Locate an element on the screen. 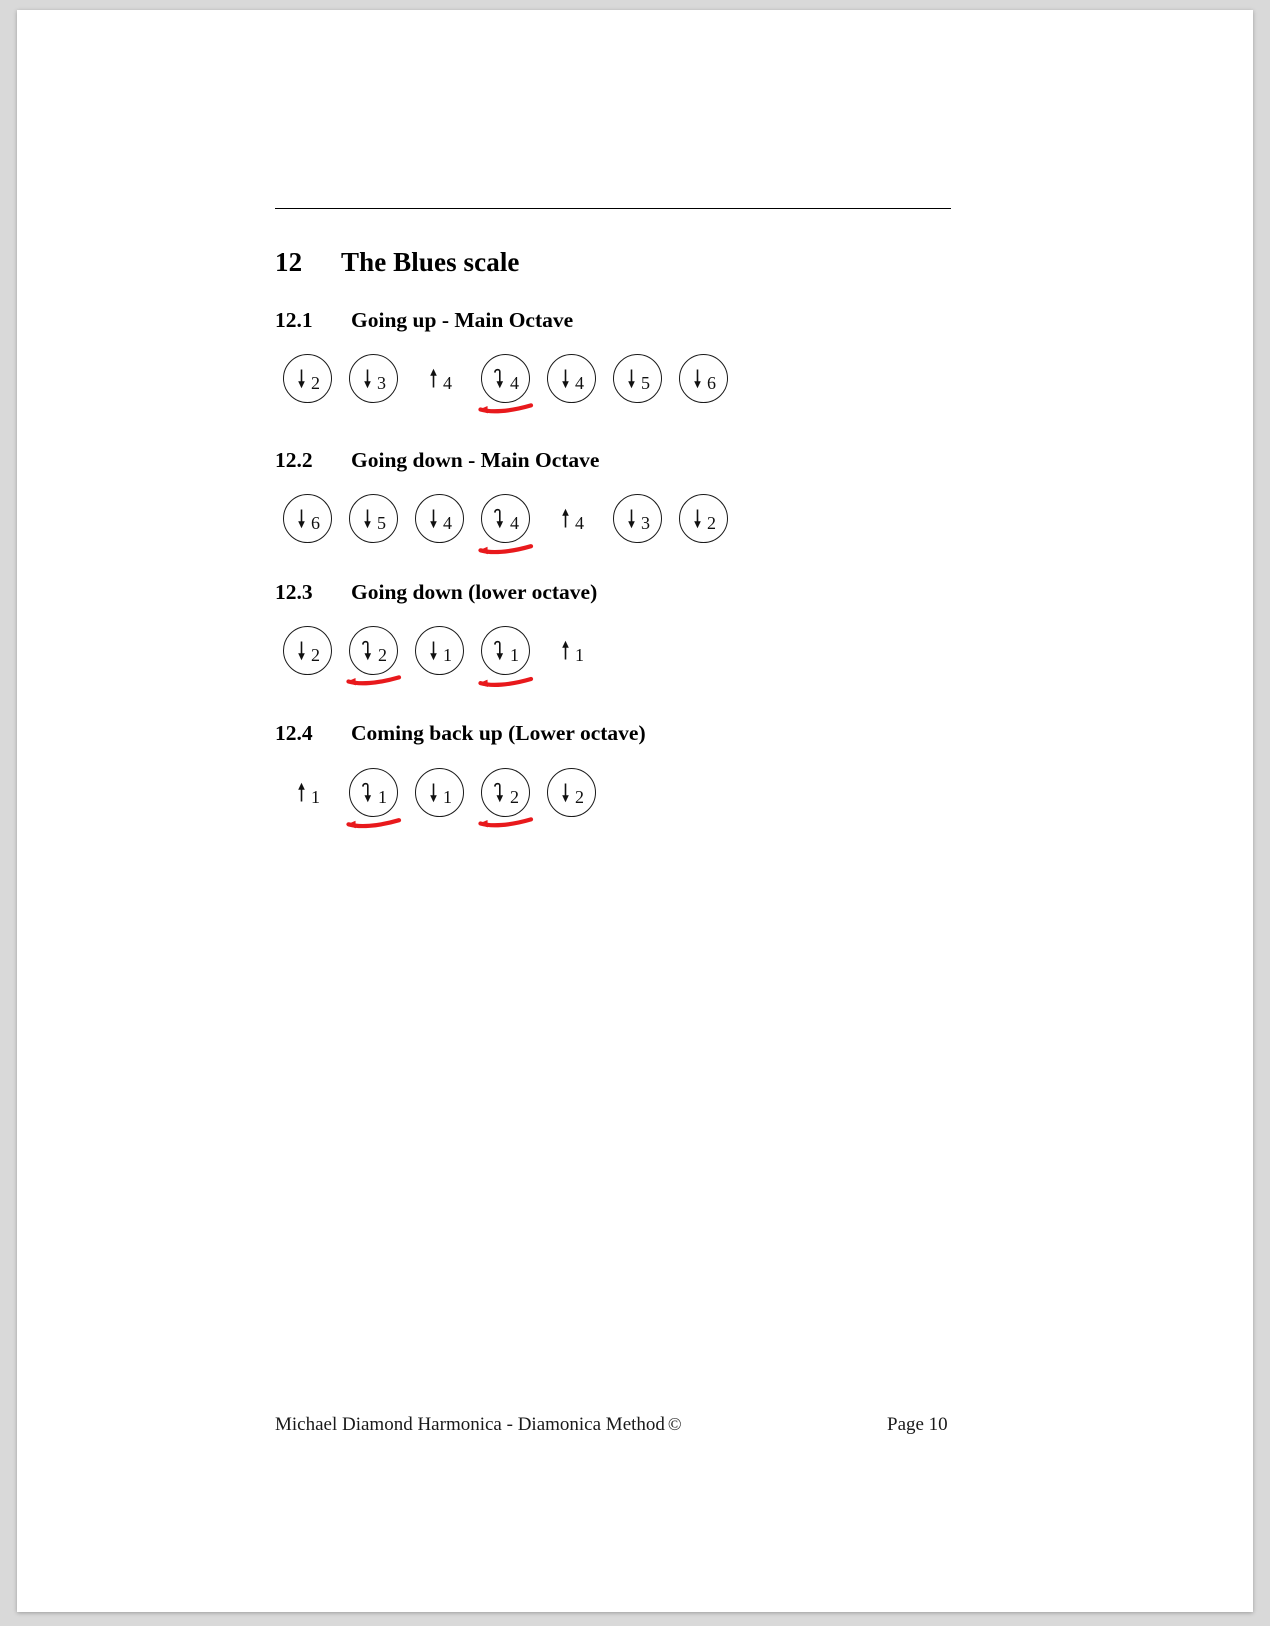  header-rule is located at coordinates (613, 208).